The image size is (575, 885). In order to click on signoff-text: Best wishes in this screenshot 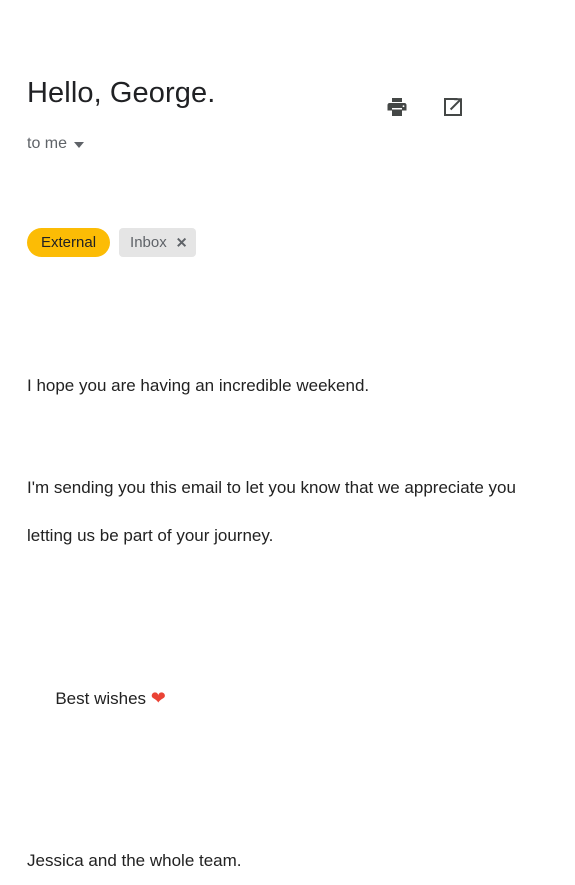, I will do `click(103, 698)`.